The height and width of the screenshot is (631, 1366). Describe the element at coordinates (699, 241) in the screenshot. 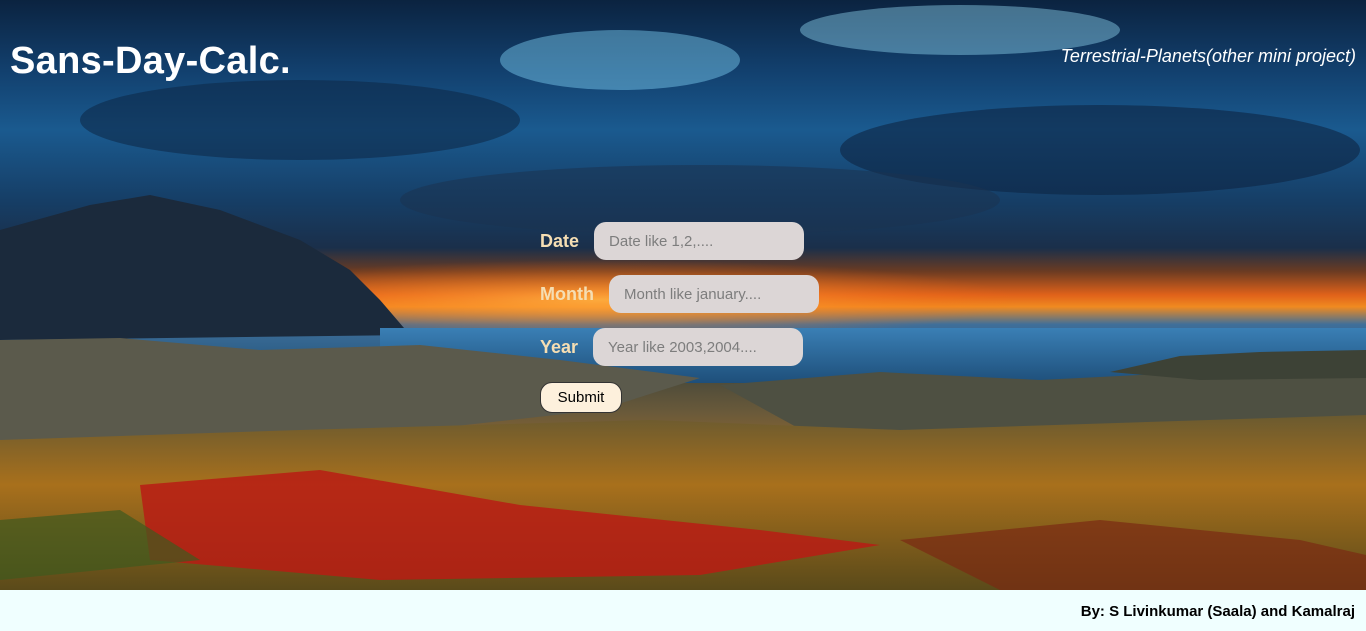

I see `date-input` at that location.